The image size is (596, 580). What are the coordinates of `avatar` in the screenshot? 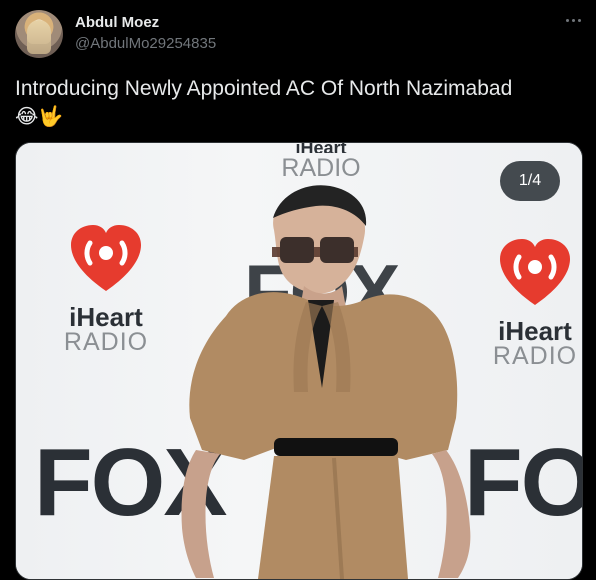 It's located at (39, 34).